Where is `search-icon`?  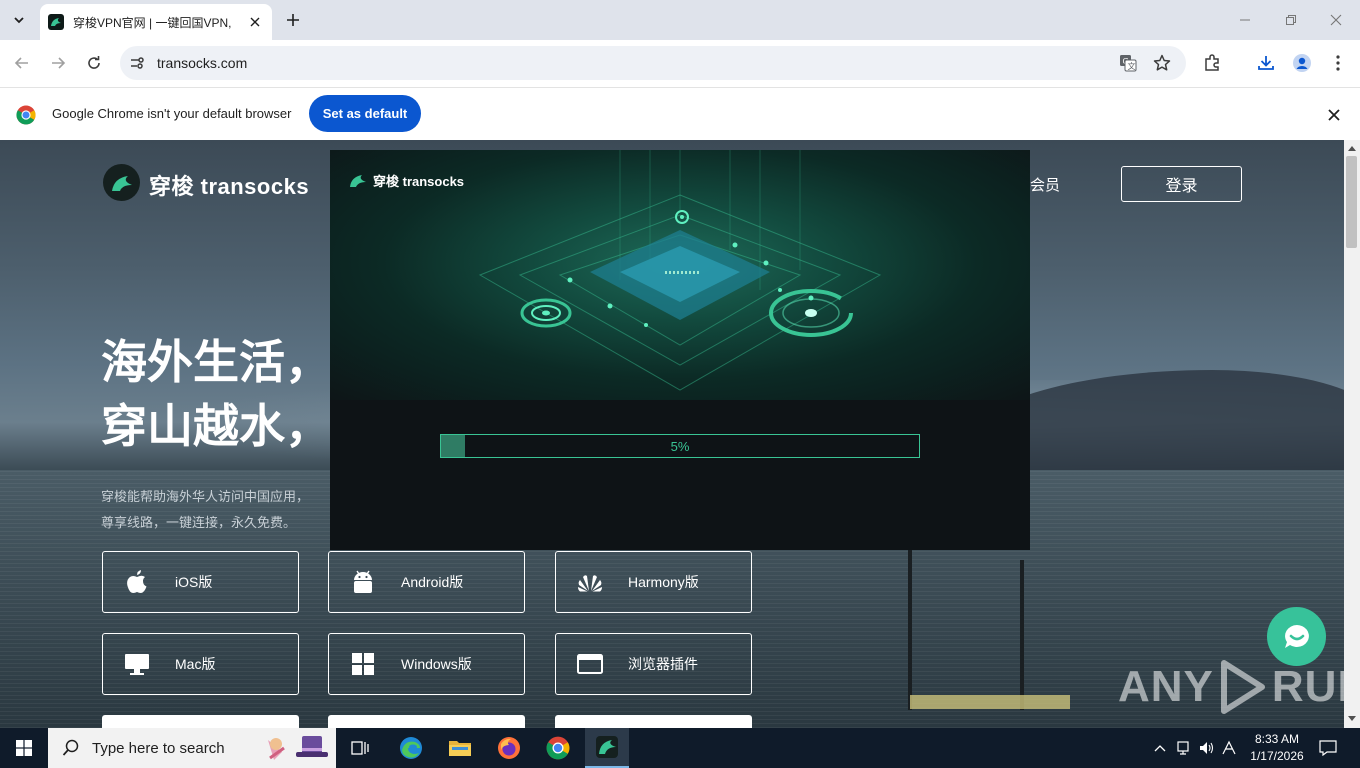
search-icon is located at coordinates (70, 747).